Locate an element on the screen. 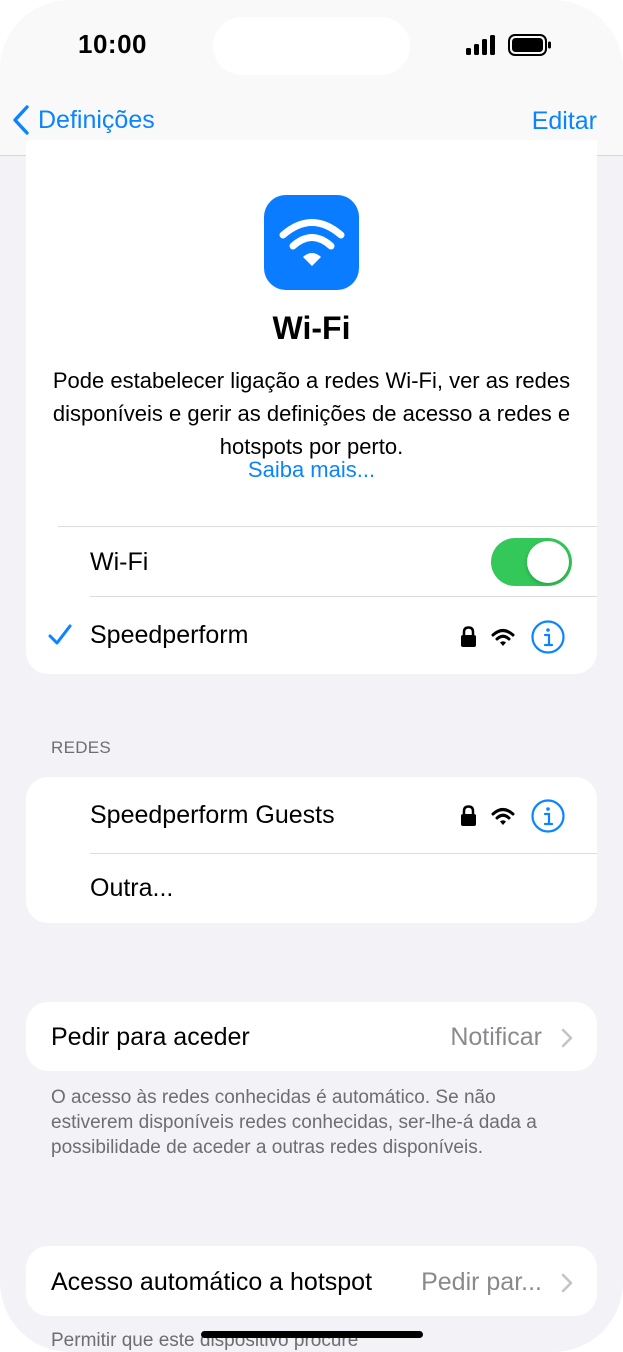 The image size is (623, 1352). ask-to-join-label: Pedir para aceder is located at coordinates (150, 1037).